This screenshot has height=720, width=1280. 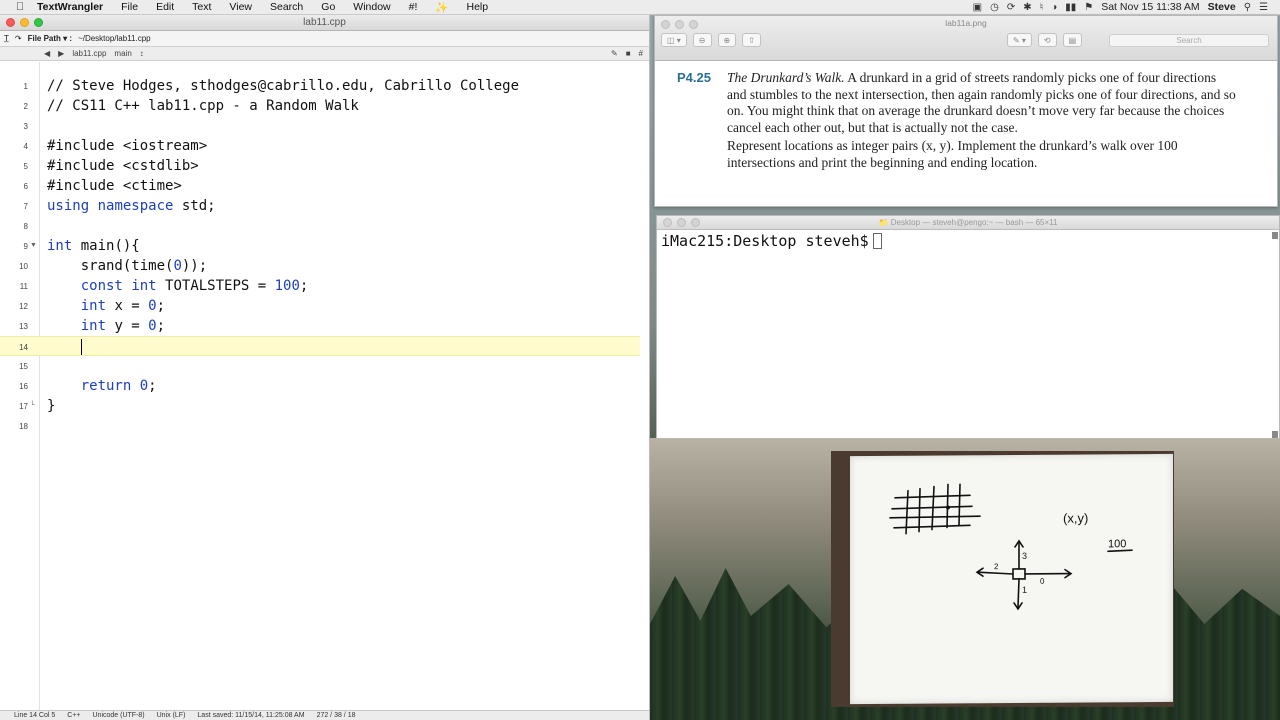 I want to click on file-popup: lab11.cpp, so click(x=89, y=53).